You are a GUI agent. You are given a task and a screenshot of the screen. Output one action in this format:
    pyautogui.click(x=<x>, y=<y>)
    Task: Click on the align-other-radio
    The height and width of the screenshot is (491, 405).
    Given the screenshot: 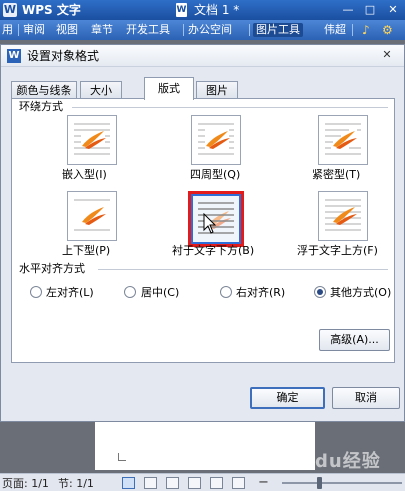 What is the action you would take?
    pyautogui.click(x=320, y=292)
    